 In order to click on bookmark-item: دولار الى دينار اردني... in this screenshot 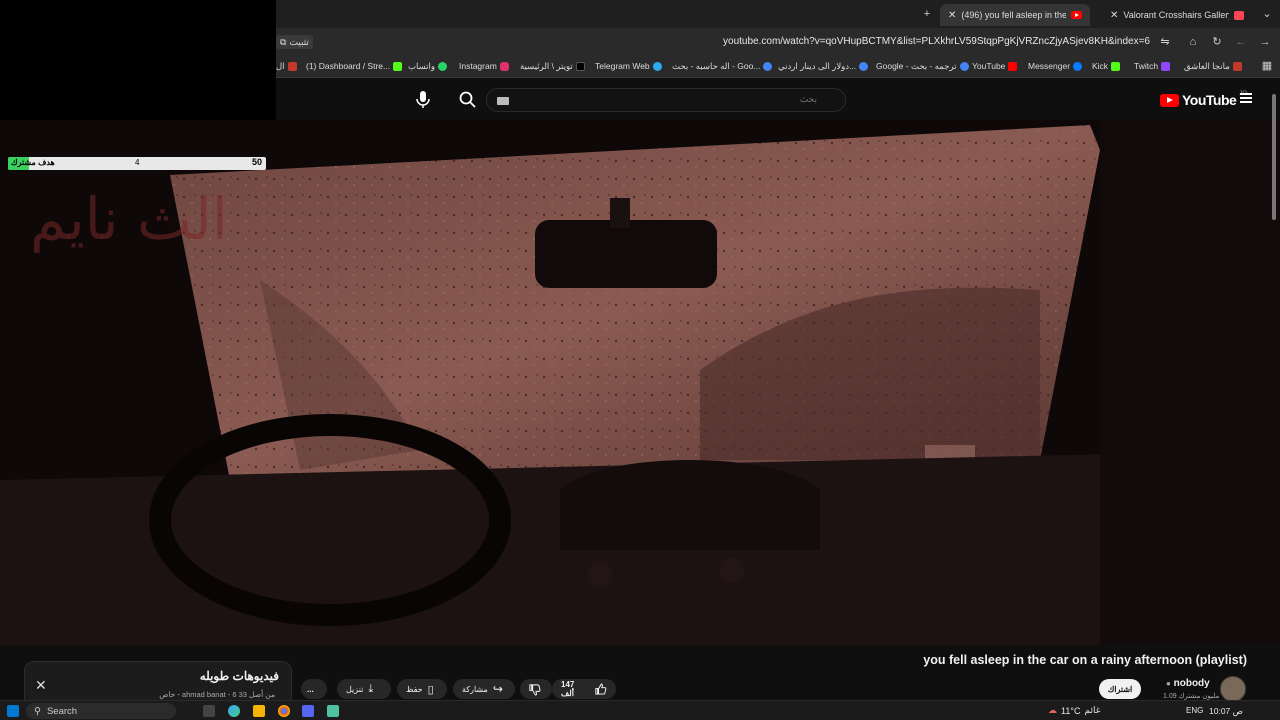, I will do `click(823, 66)`.